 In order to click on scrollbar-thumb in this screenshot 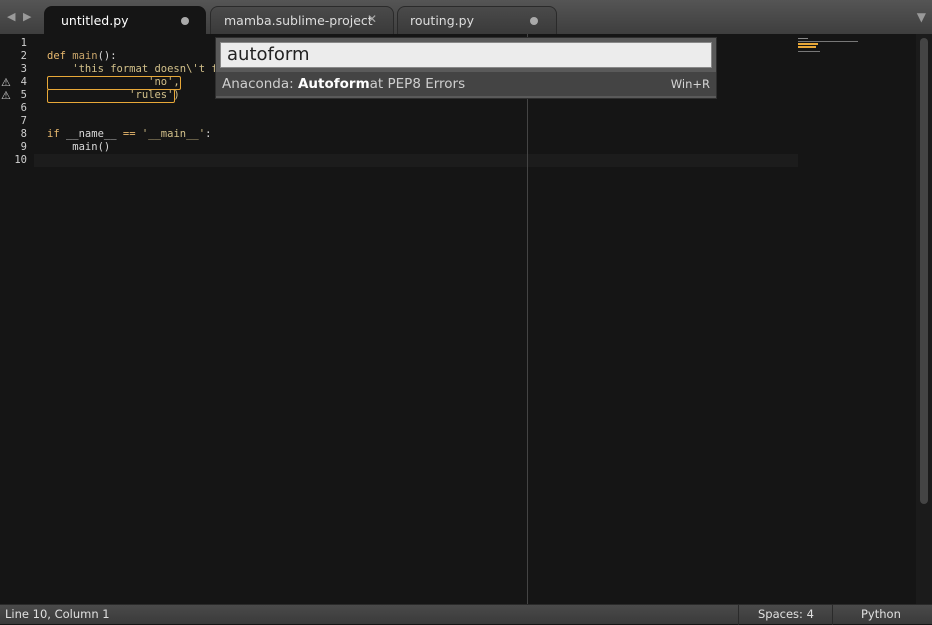, I will do `click(924, 271)`.